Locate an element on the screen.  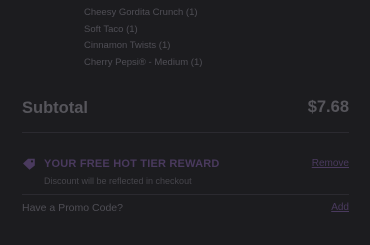
list-item: Cinnamon Twists (1) is located at coordinates (127, 45).